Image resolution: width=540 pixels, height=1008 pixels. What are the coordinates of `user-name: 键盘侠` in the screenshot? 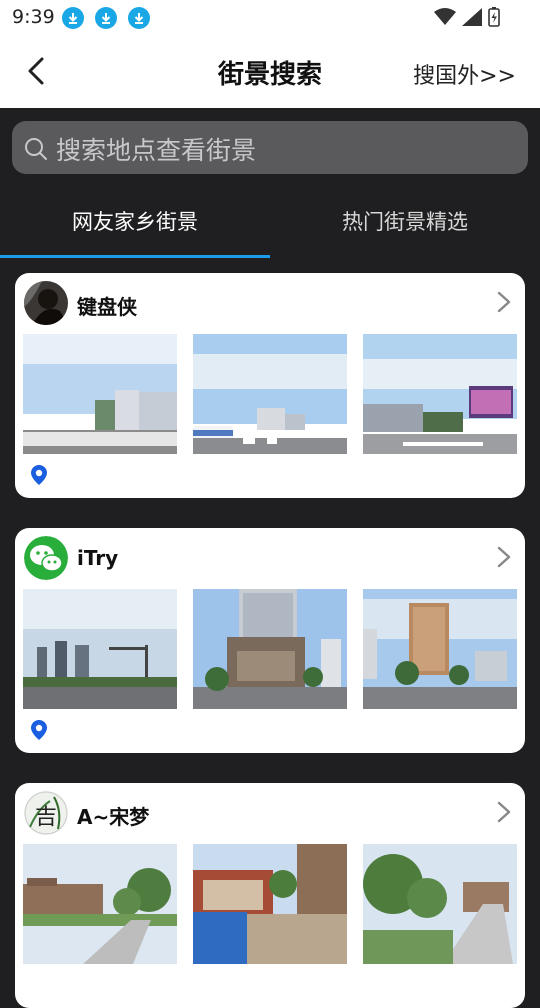 It's located at (107, 305).